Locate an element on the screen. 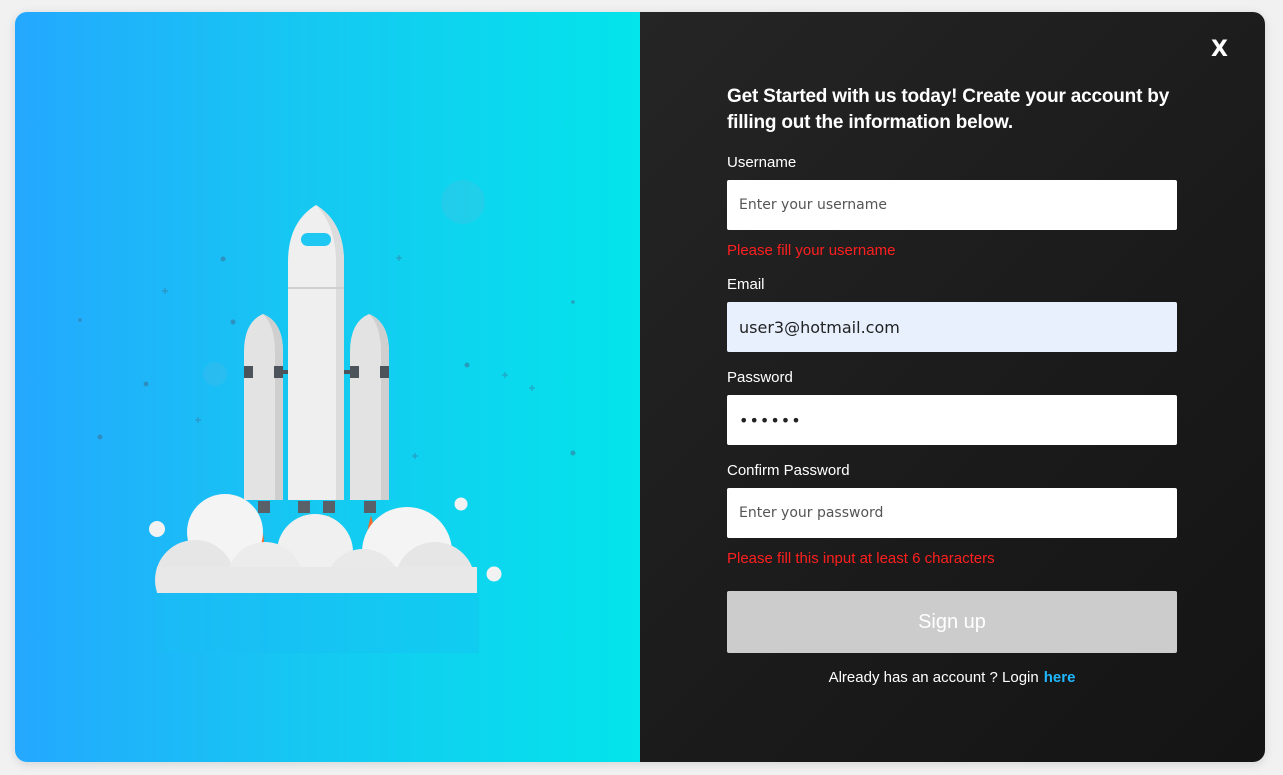 This screenshot has width=1283, height=775. login-row: Already has an account ? Login here is located at coordinates (952, 678).